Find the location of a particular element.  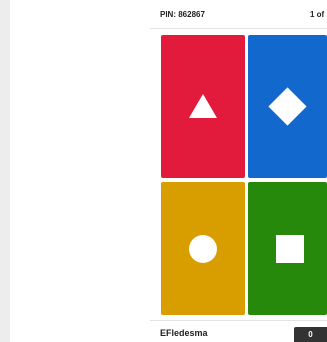

score-badge: 0 is located at coordinates (310, 334).